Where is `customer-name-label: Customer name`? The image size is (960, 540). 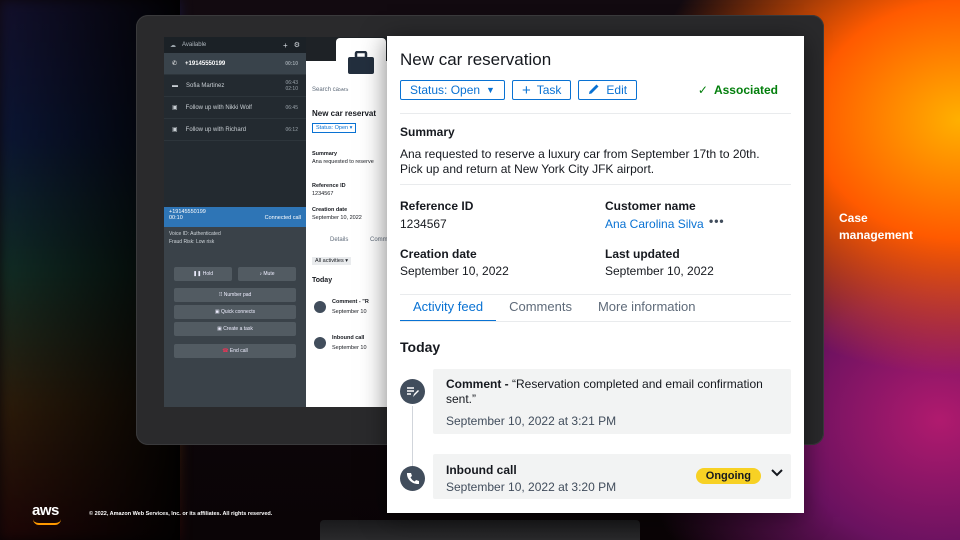 customer-name-label: Customer name is located at coordinates (650, 206).